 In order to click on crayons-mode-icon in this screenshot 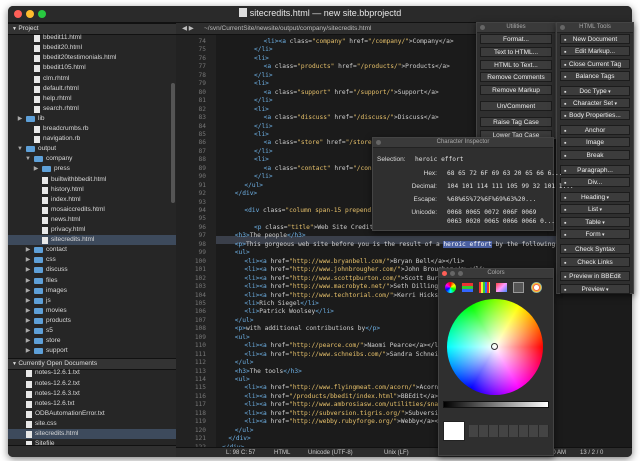, I will do `click(518, 287)`.